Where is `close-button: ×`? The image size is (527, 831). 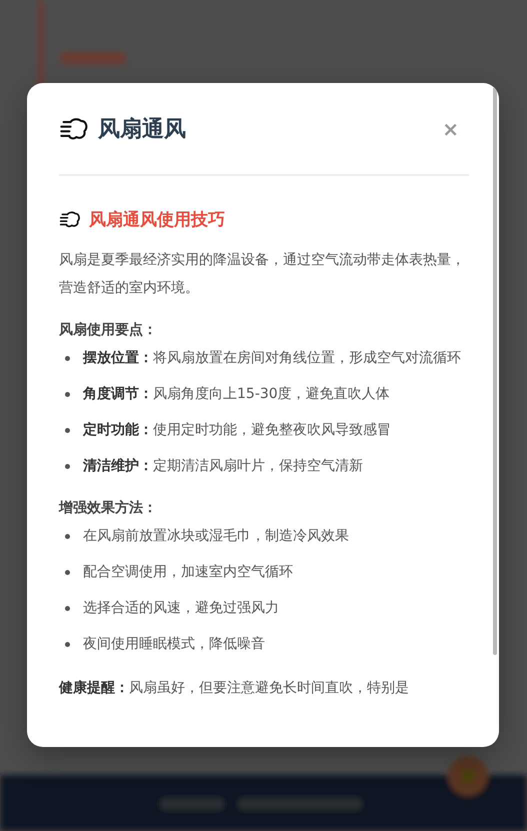
close-button: × is located at coordinates (450, 128).